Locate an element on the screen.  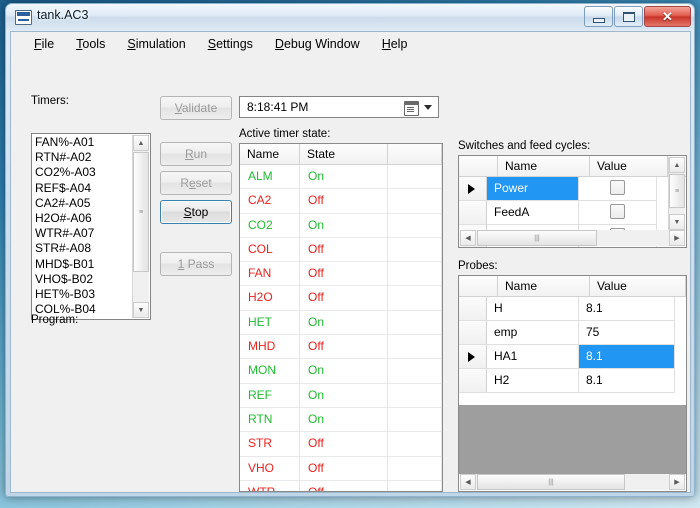
table-row: CA2 Off is located at coordinates (341, 201).